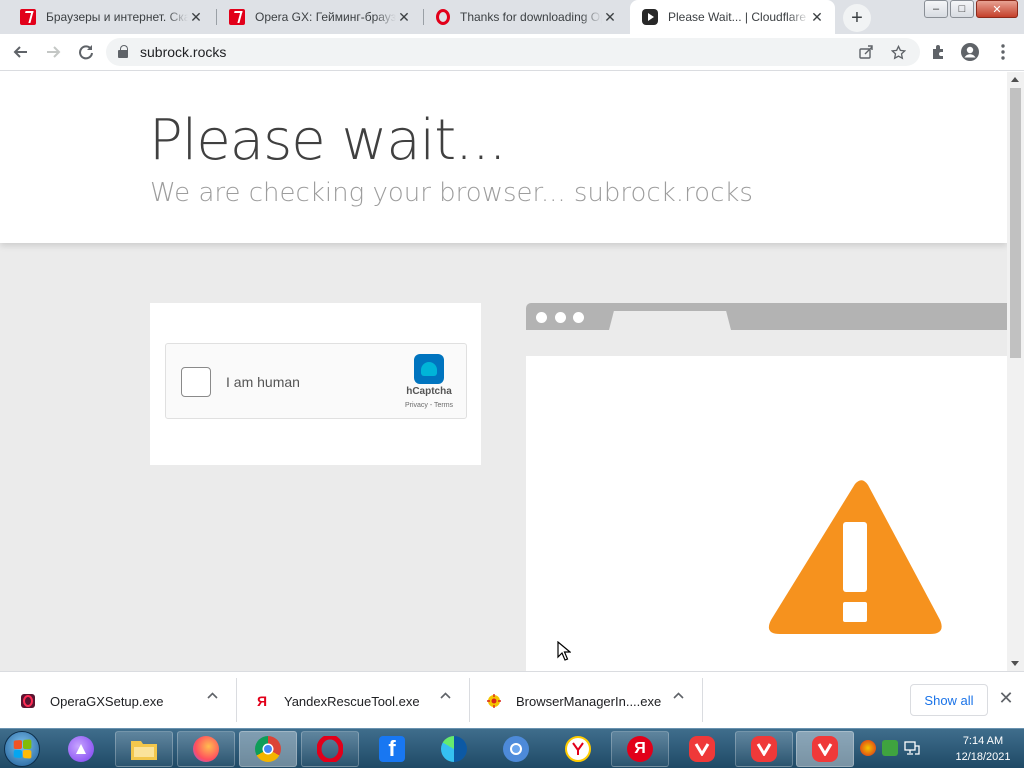  Describe the element at coordinates (573, 701) in the screenshot. I see `download-item: BrowserManagerIn....exe` at that location.